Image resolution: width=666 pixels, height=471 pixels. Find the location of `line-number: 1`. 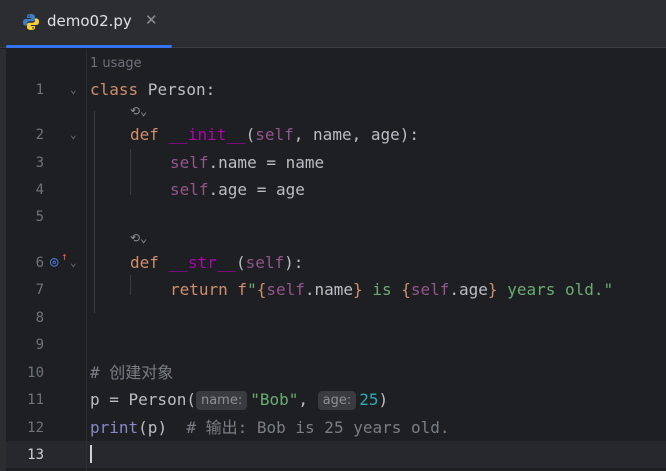

line-number: 1 is located at coordinates (39, 90).